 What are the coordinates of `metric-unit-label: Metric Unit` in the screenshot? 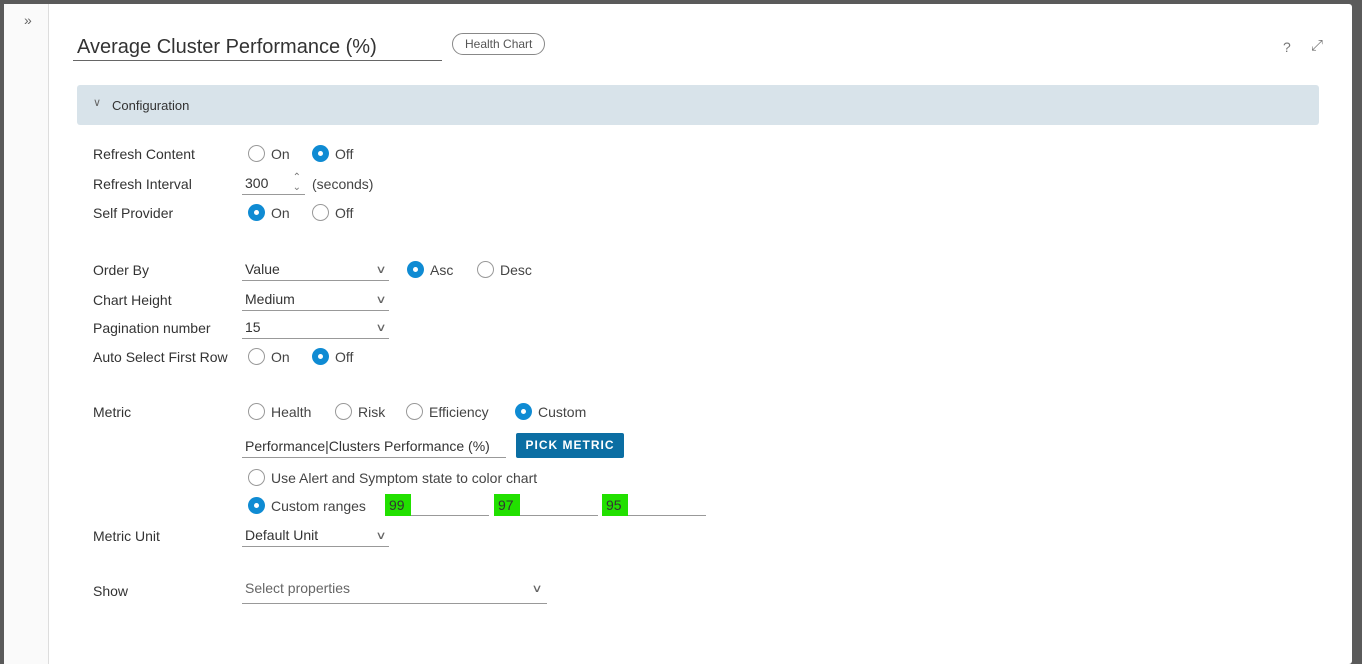 It's located at (126, 536).